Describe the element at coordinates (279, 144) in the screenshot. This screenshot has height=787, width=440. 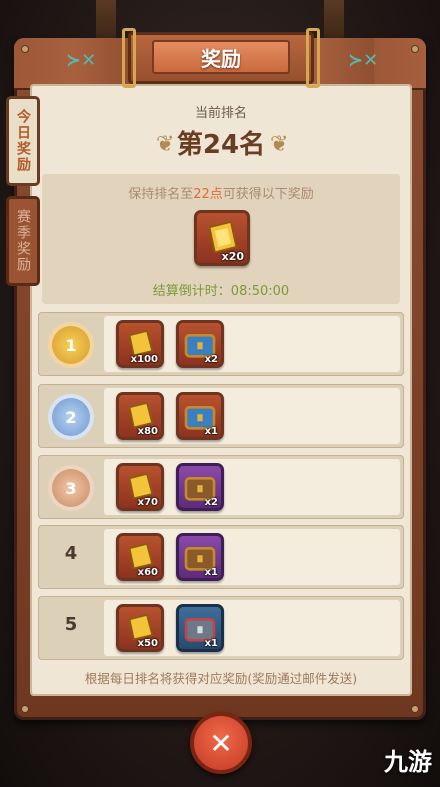
I see `laurel-right-icon: ❦` at that location.